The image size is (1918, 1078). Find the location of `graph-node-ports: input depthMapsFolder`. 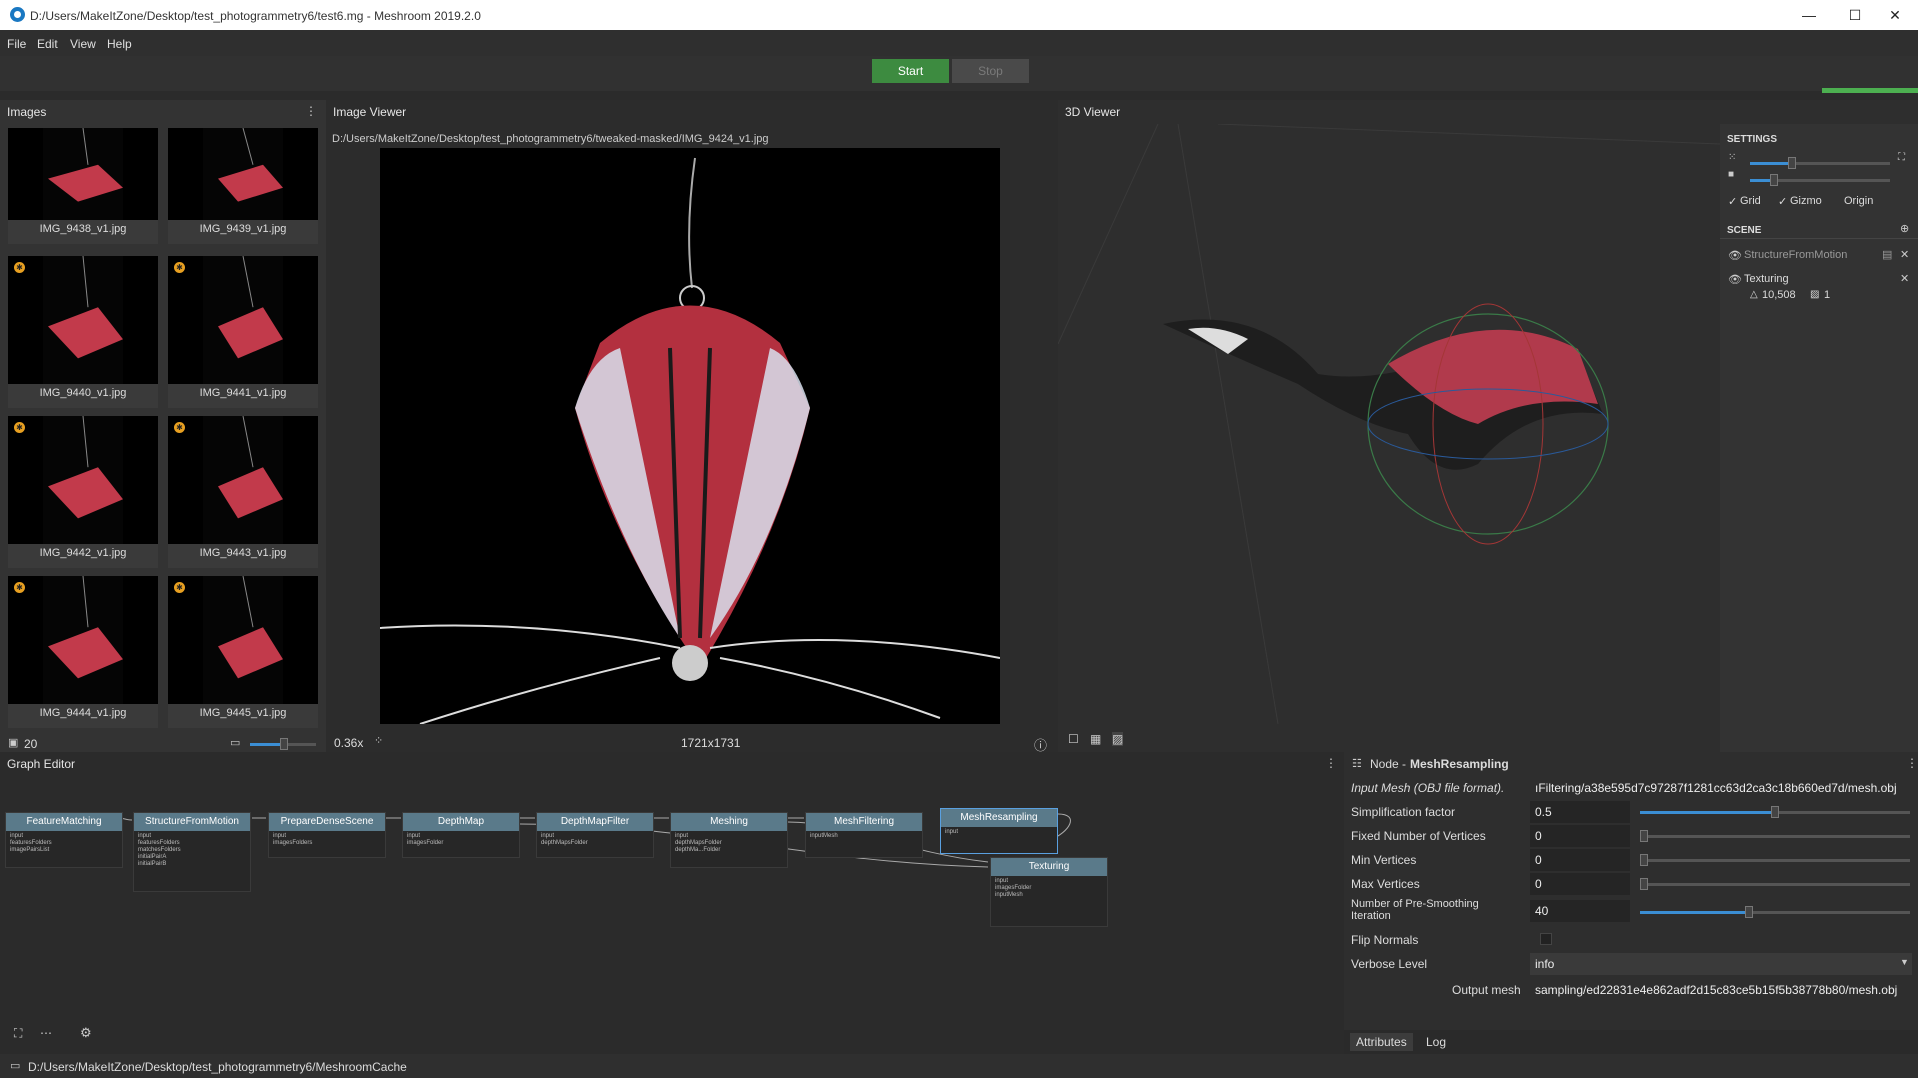

graph-node-ports: input depthMapsFolder is located at coordinates (564, 839).